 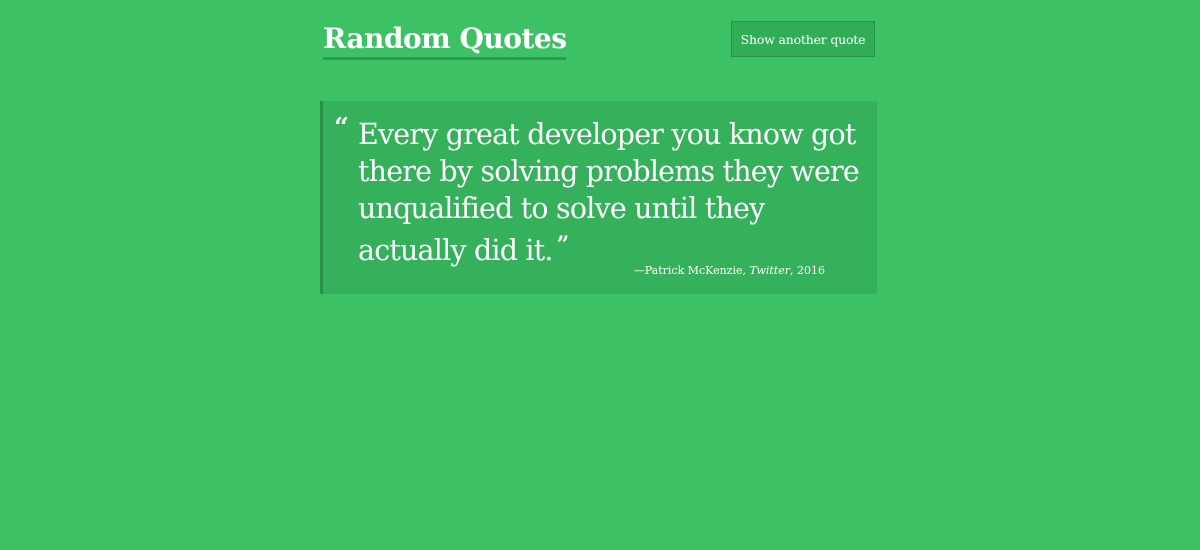 I want to click on quote-source: Twitter, so click(x=770, y=270).